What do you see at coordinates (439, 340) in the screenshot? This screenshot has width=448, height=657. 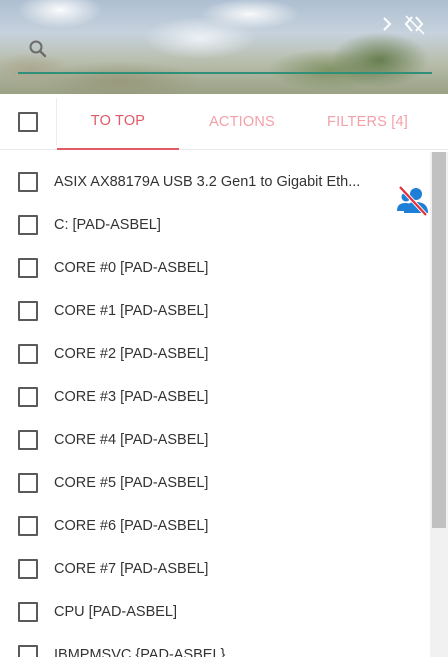 I see `list-scrollbar-thumb` at bounding box center [439, 340].